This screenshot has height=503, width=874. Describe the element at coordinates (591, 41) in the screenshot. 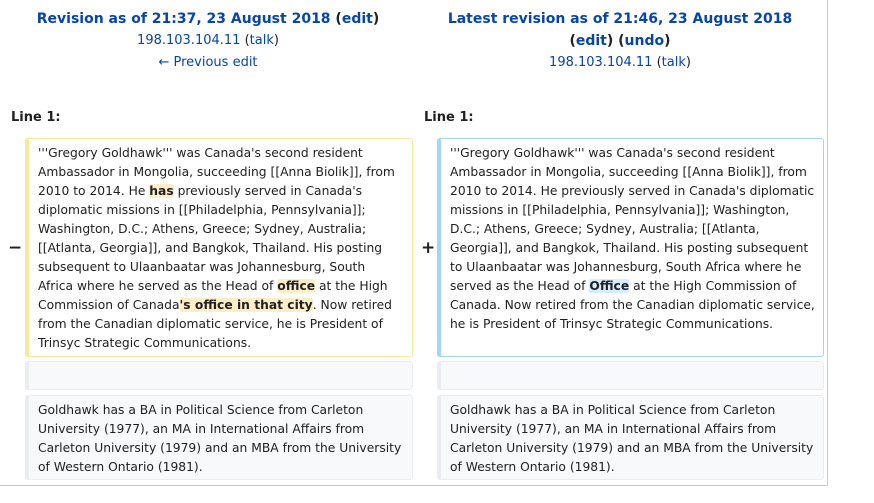

I see `new-edit-link: edit` at that location.